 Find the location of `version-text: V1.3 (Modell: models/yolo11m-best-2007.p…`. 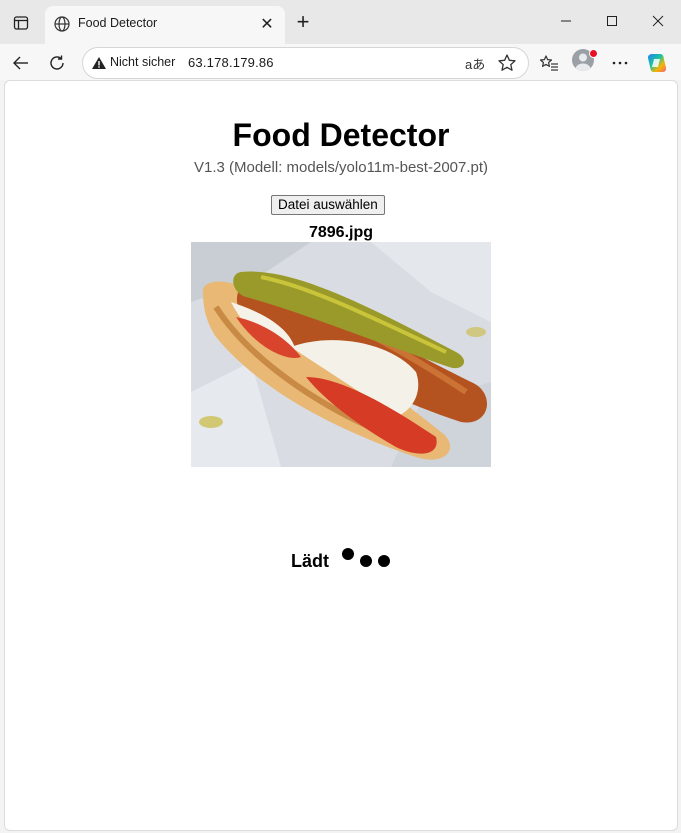

version-text: V1.3 (Modell: models/yolo11m-best-2007.p… is located at coordinates (341, 167).